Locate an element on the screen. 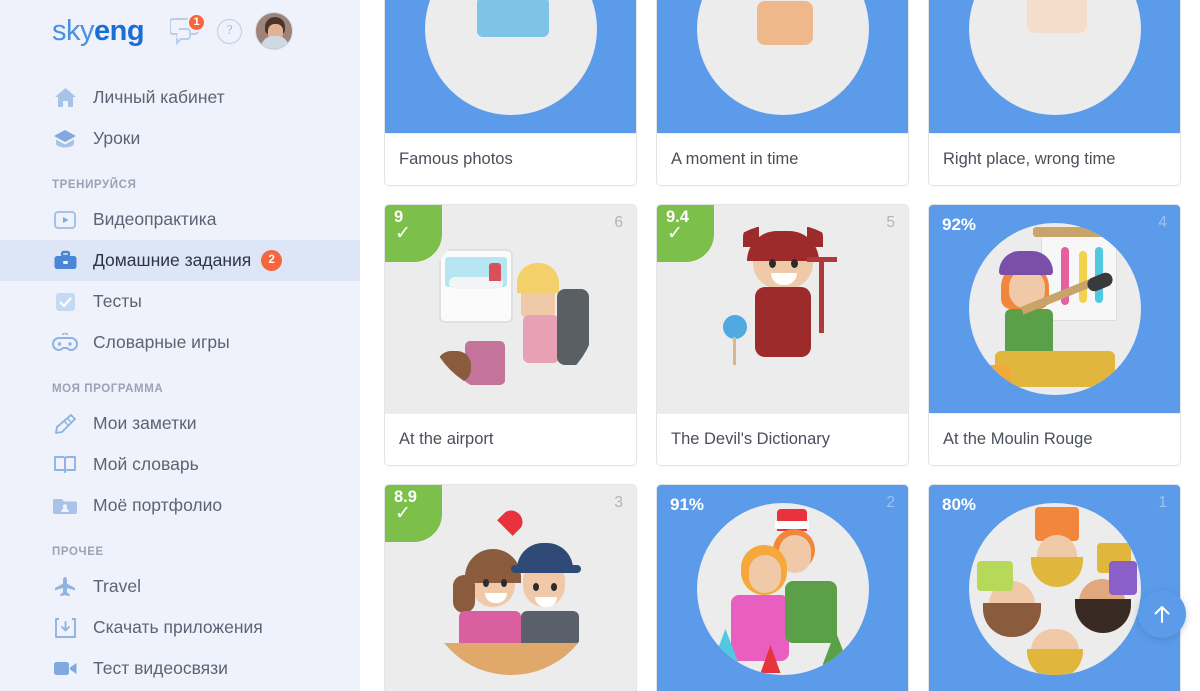  homework-card: 9.4 ✓ 5 The Devil's Dictionary is located at coordinates (782, 335).